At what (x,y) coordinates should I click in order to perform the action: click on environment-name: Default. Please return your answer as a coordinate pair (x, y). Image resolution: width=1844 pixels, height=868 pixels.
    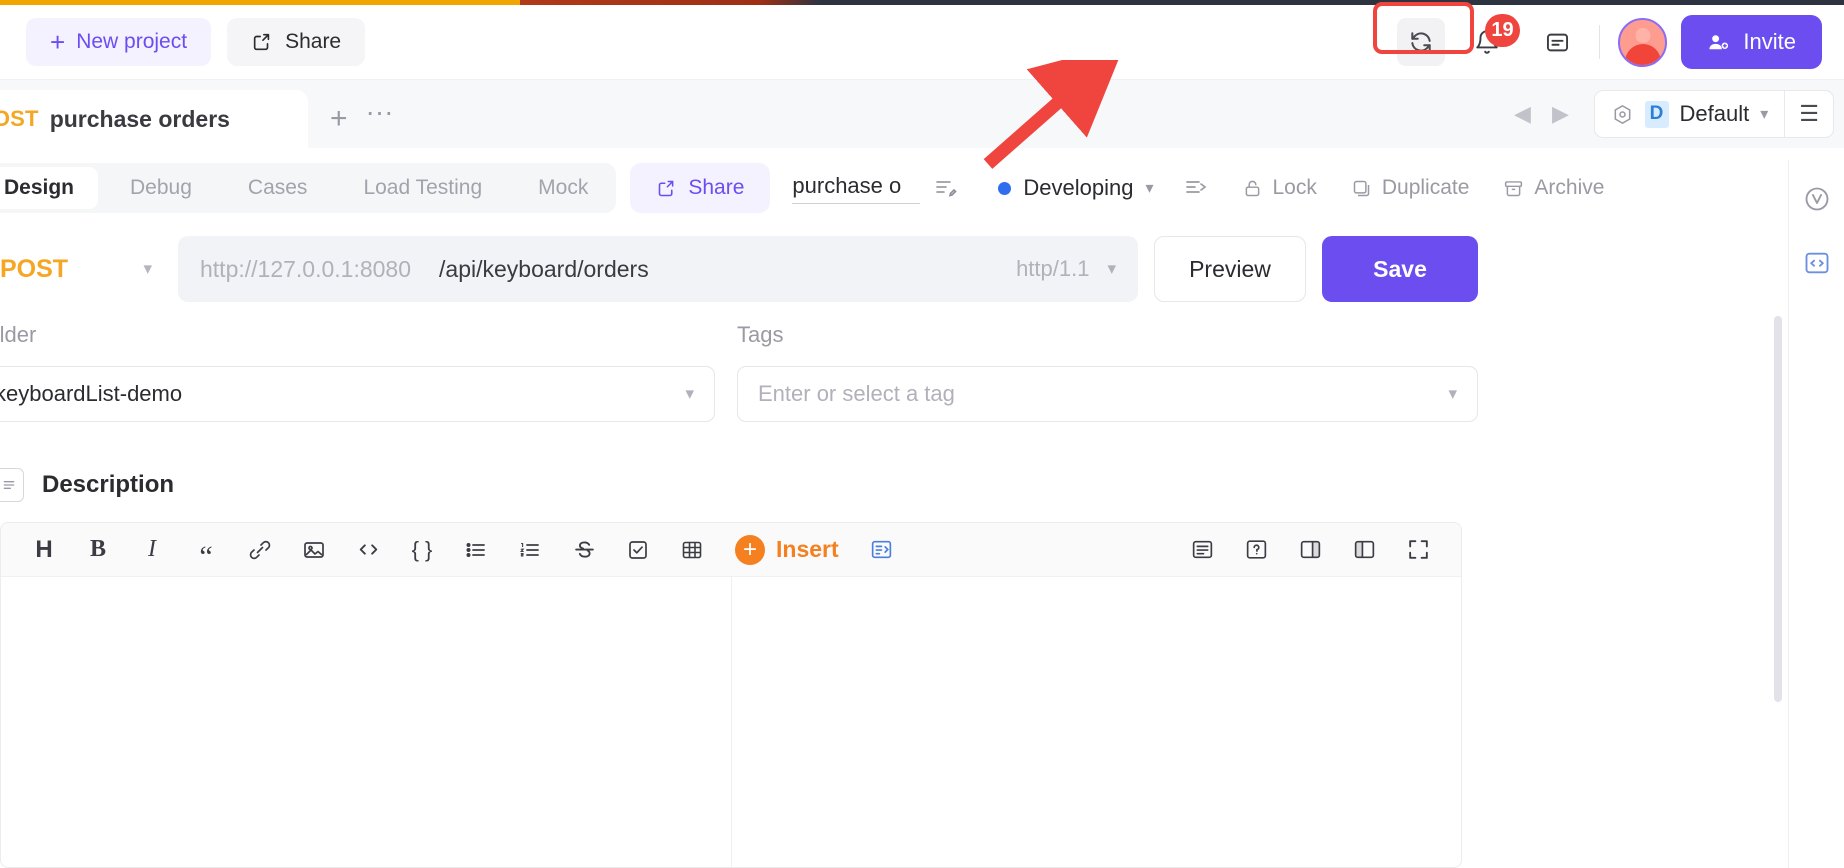
    Looking at the image, I should click on (1714, 113).